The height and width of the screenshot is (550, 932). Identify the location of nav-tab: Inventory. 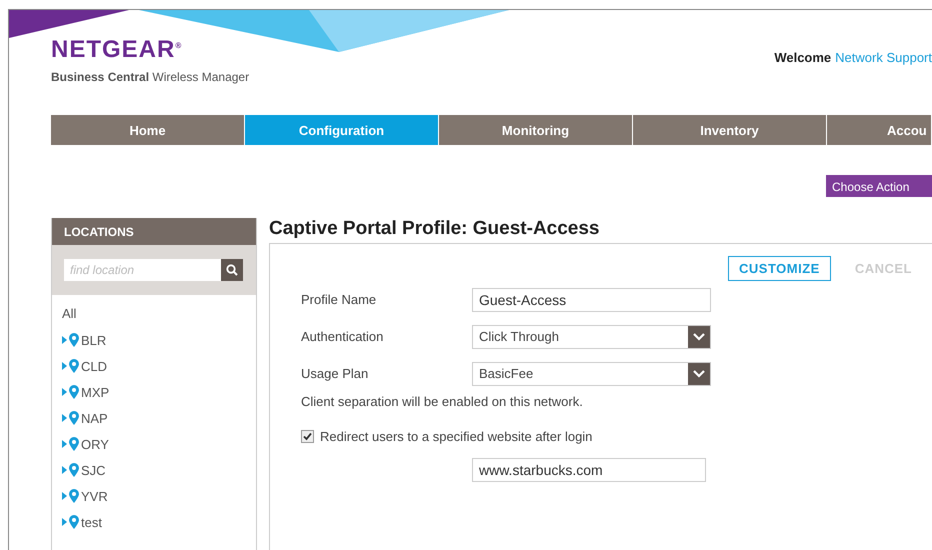
(729, 130).